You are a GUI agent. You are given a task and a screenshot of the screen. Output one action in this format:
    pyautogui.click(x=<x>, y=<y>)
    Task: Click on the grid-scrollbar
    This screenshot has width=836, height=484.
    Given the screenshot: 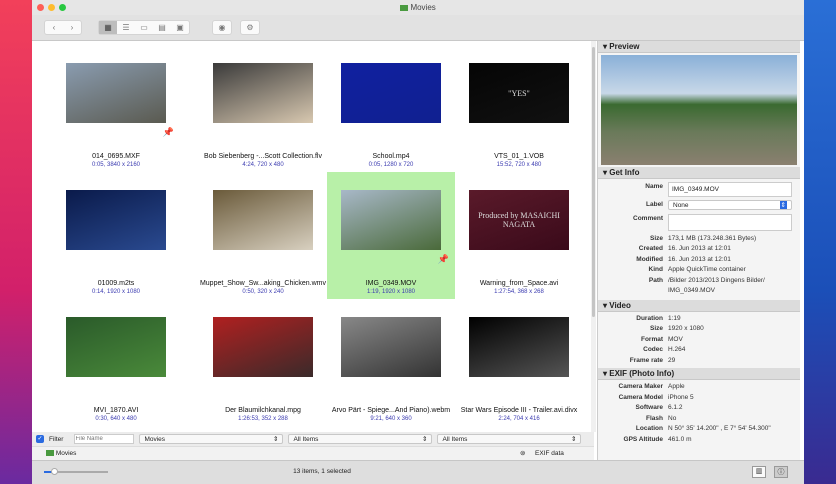 What is the action you would take?
    pyautogui.click(x=593, y=236)
    